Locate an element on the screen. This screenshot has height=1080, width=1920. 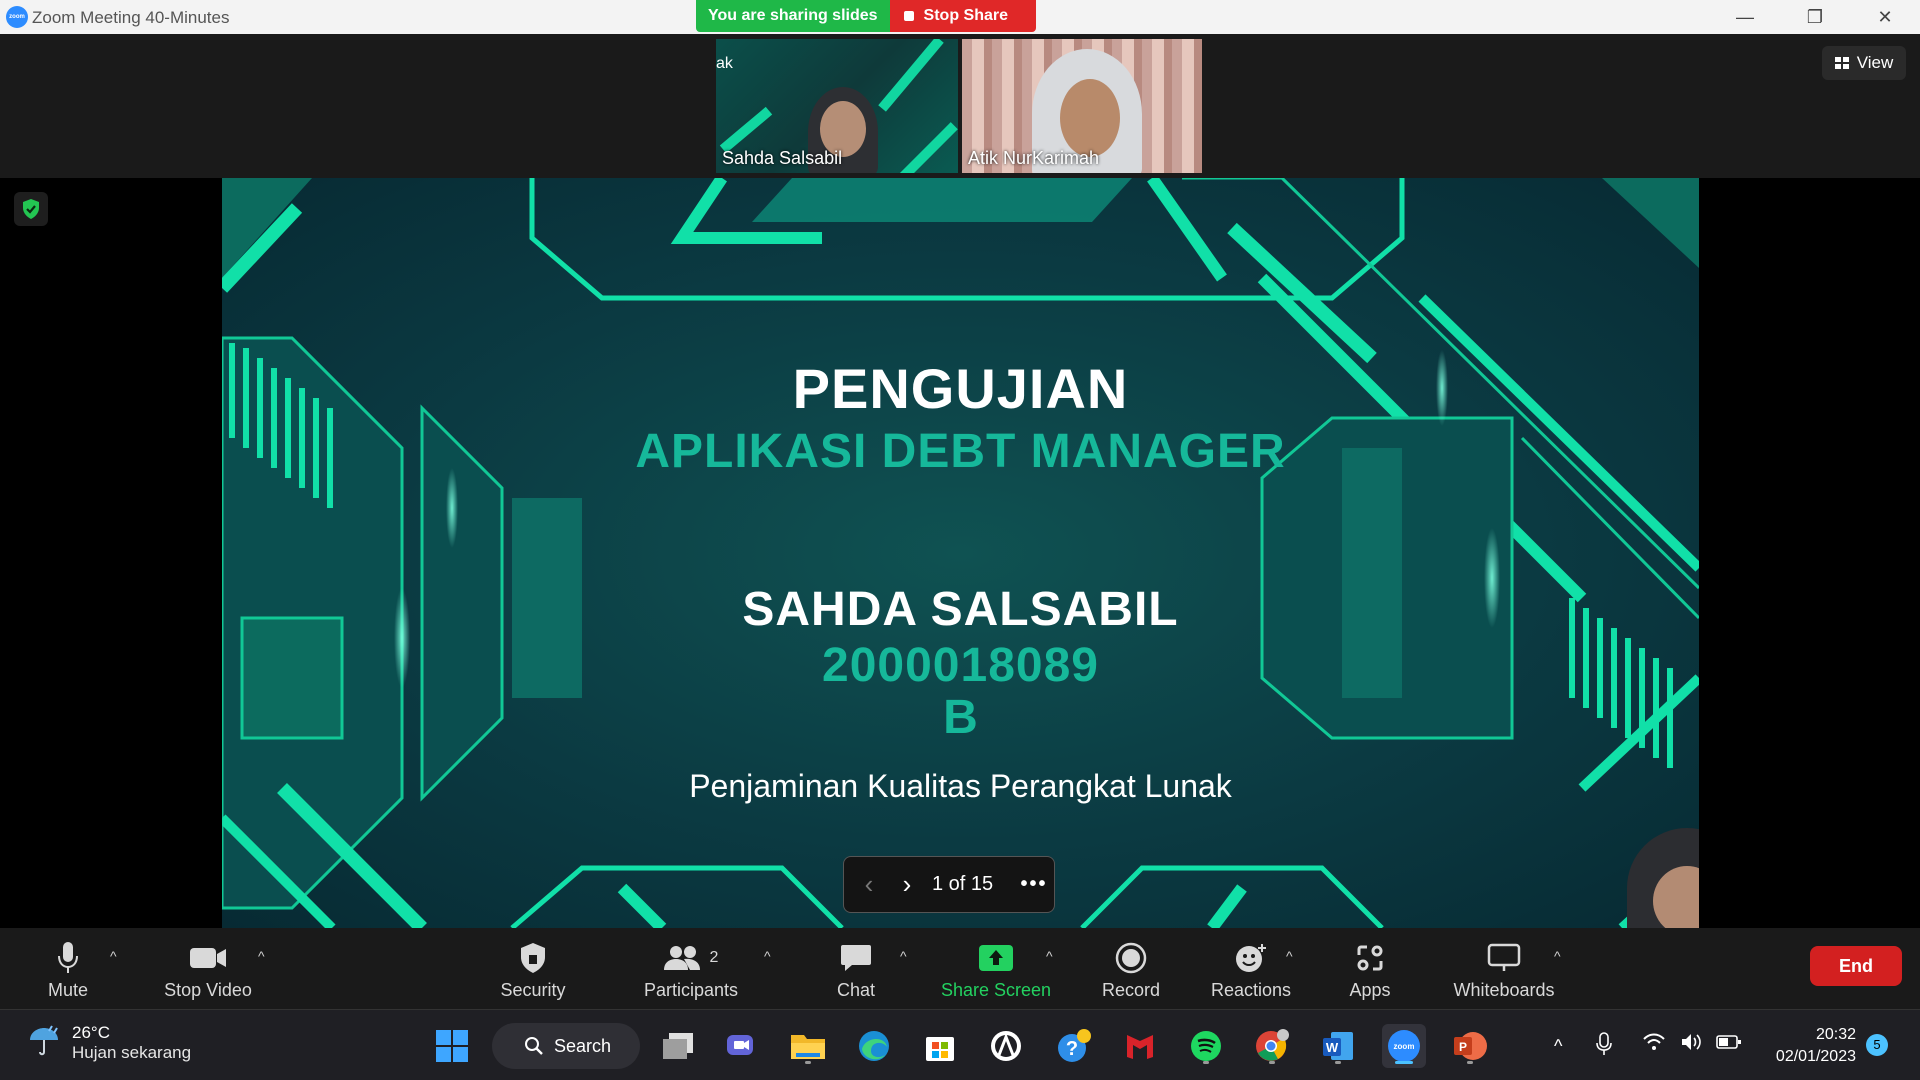
audio-options-caret: ^ is located at coordinates (113, 956).